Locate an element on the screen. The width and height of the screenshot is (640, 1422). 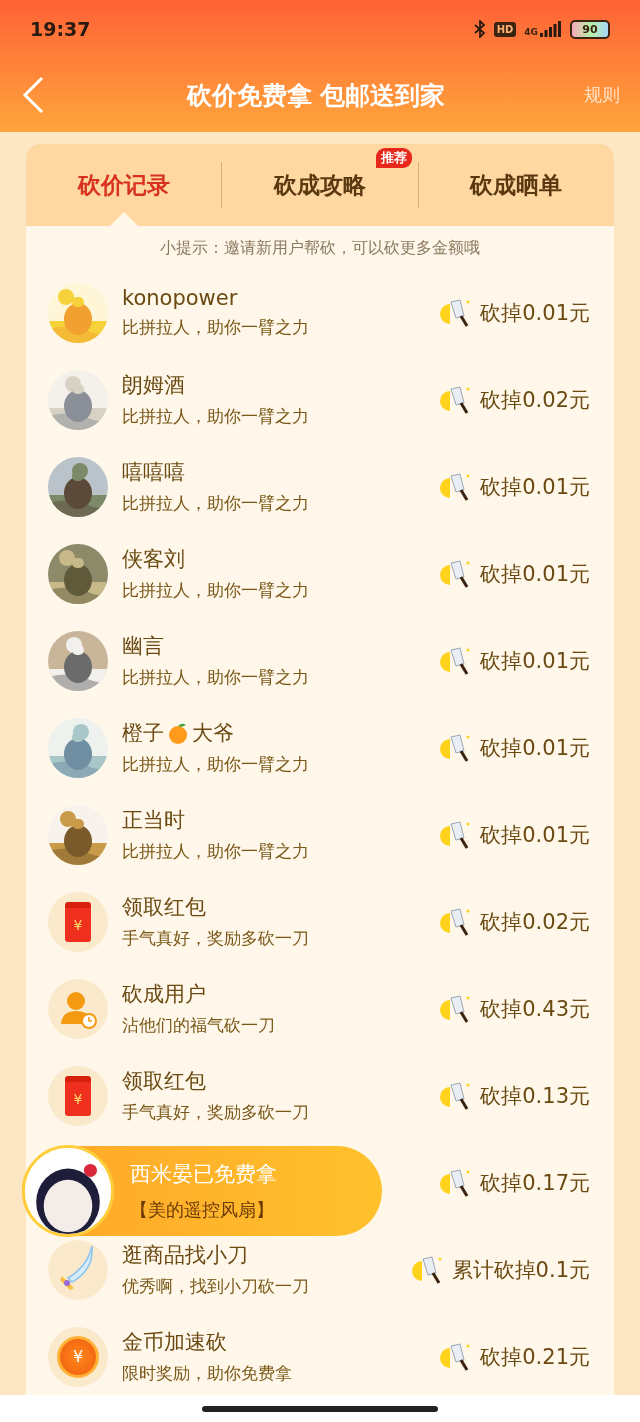
record-name: 幽言 is located at coordinates (143, 646).